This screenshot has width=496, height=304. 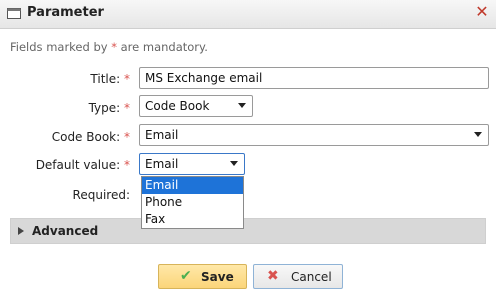 What do you see at coordinates (177, 106) in the screenshot?
I see `type-select-value: Code Book` at bounding box center [177, 106].